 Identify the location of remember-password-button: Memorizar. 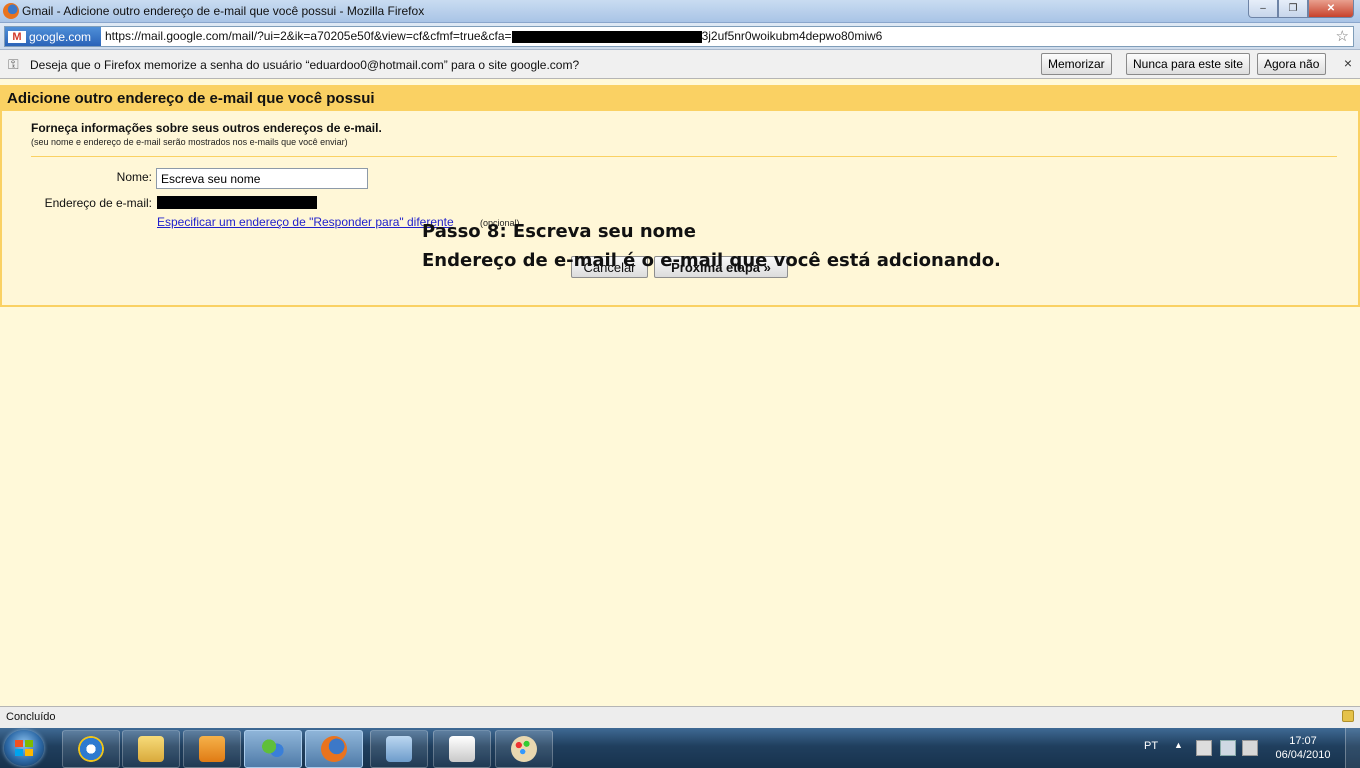
(1076, 64).